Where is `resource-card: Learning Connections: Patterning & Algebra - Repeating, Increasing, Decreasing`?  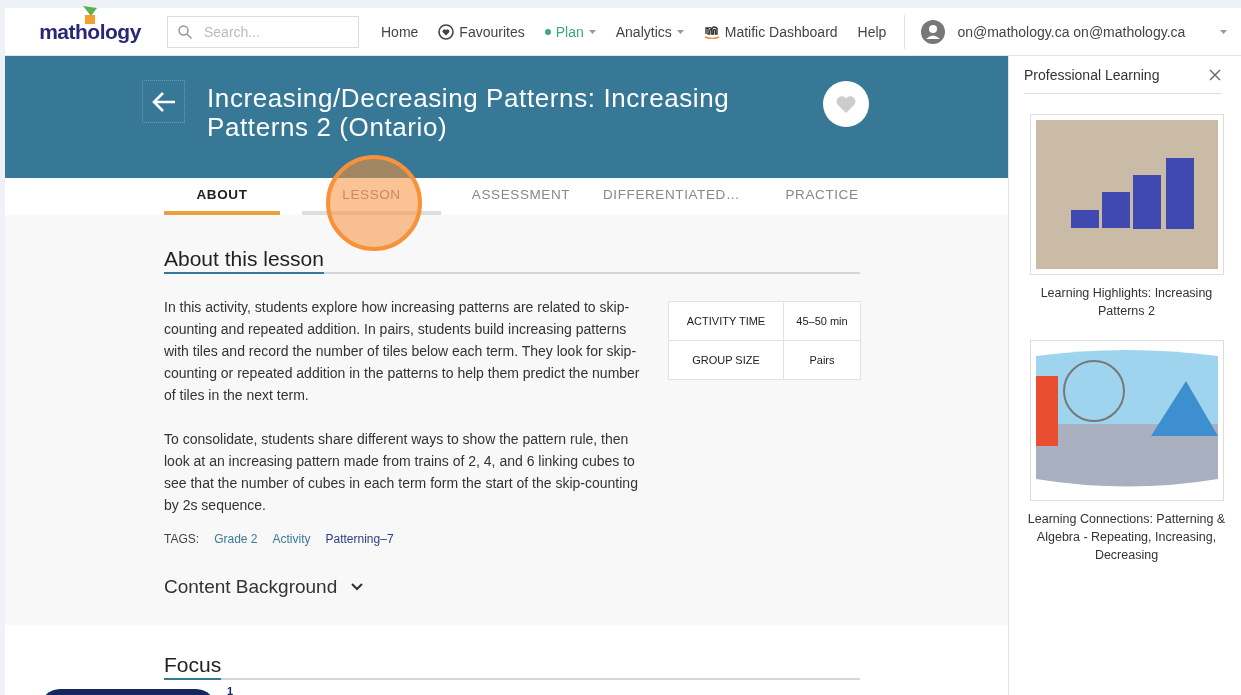
resource-card: Learning Connections: Patterning & Algebra - Repeating, Increasing, Decreasing is located at coordinates (1126, 452).